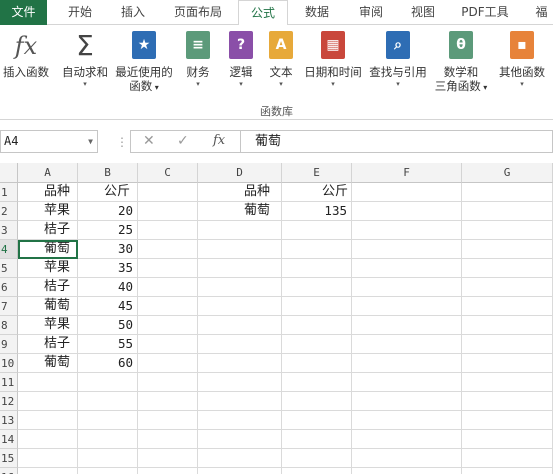 This screenshot has height=474, width=553. I want to click on cell-a3: 桔子, so click(48, 230).